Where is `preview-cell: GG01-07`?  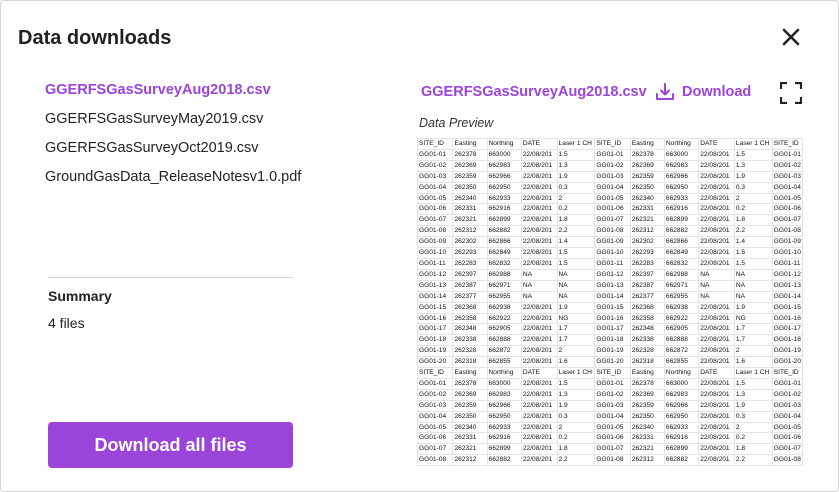
preview-cell: GG01-07 is located at coordinates (787, 449).